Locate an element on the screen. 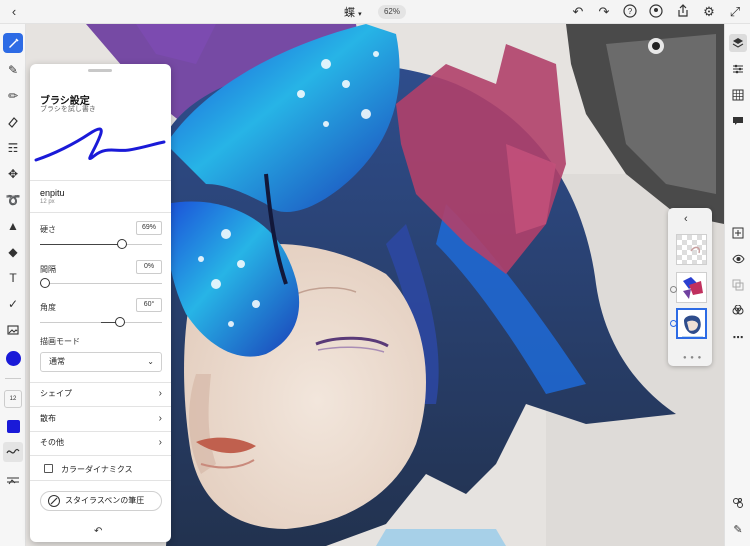  layer-thumbnail-selected is located at coordinates (691, 323).